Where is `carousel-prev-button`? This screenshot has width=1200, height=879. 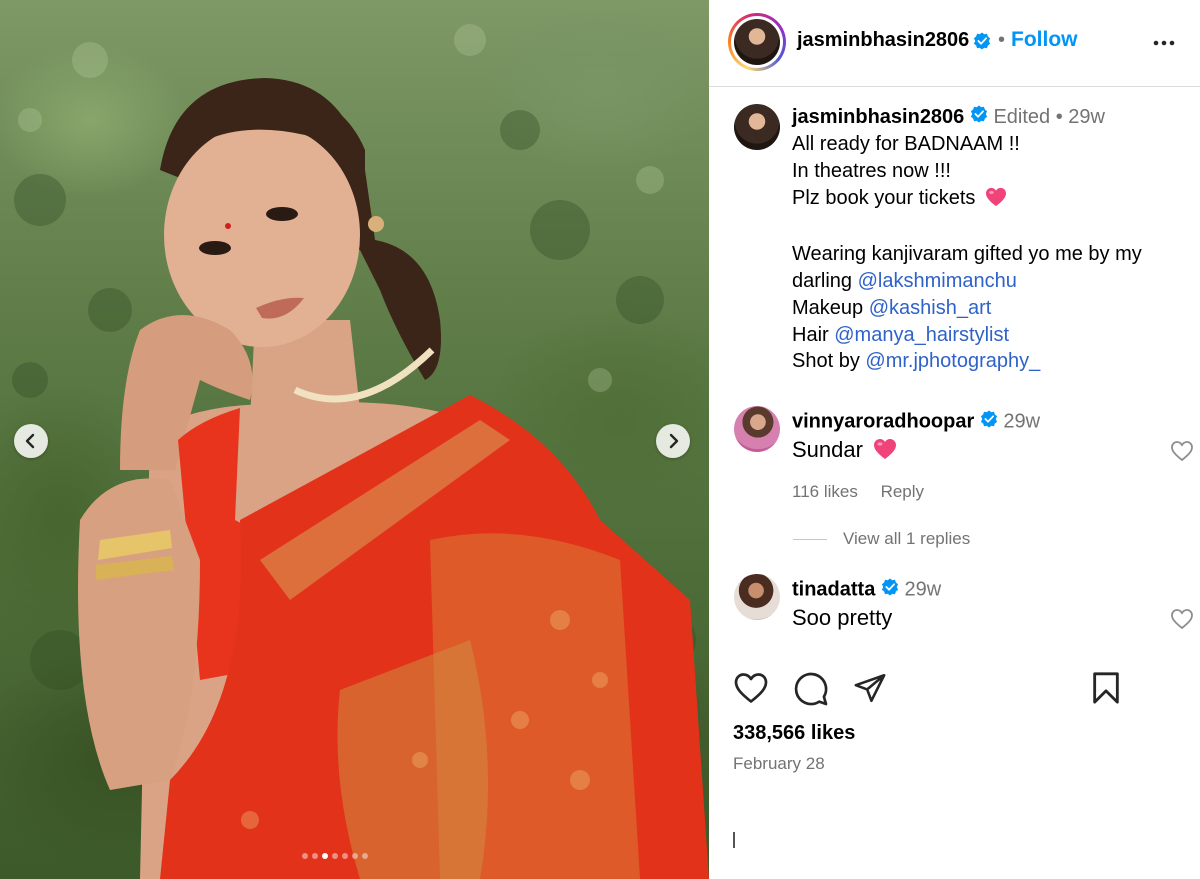 carousel-prev-button is located at coordinates (31, 441).